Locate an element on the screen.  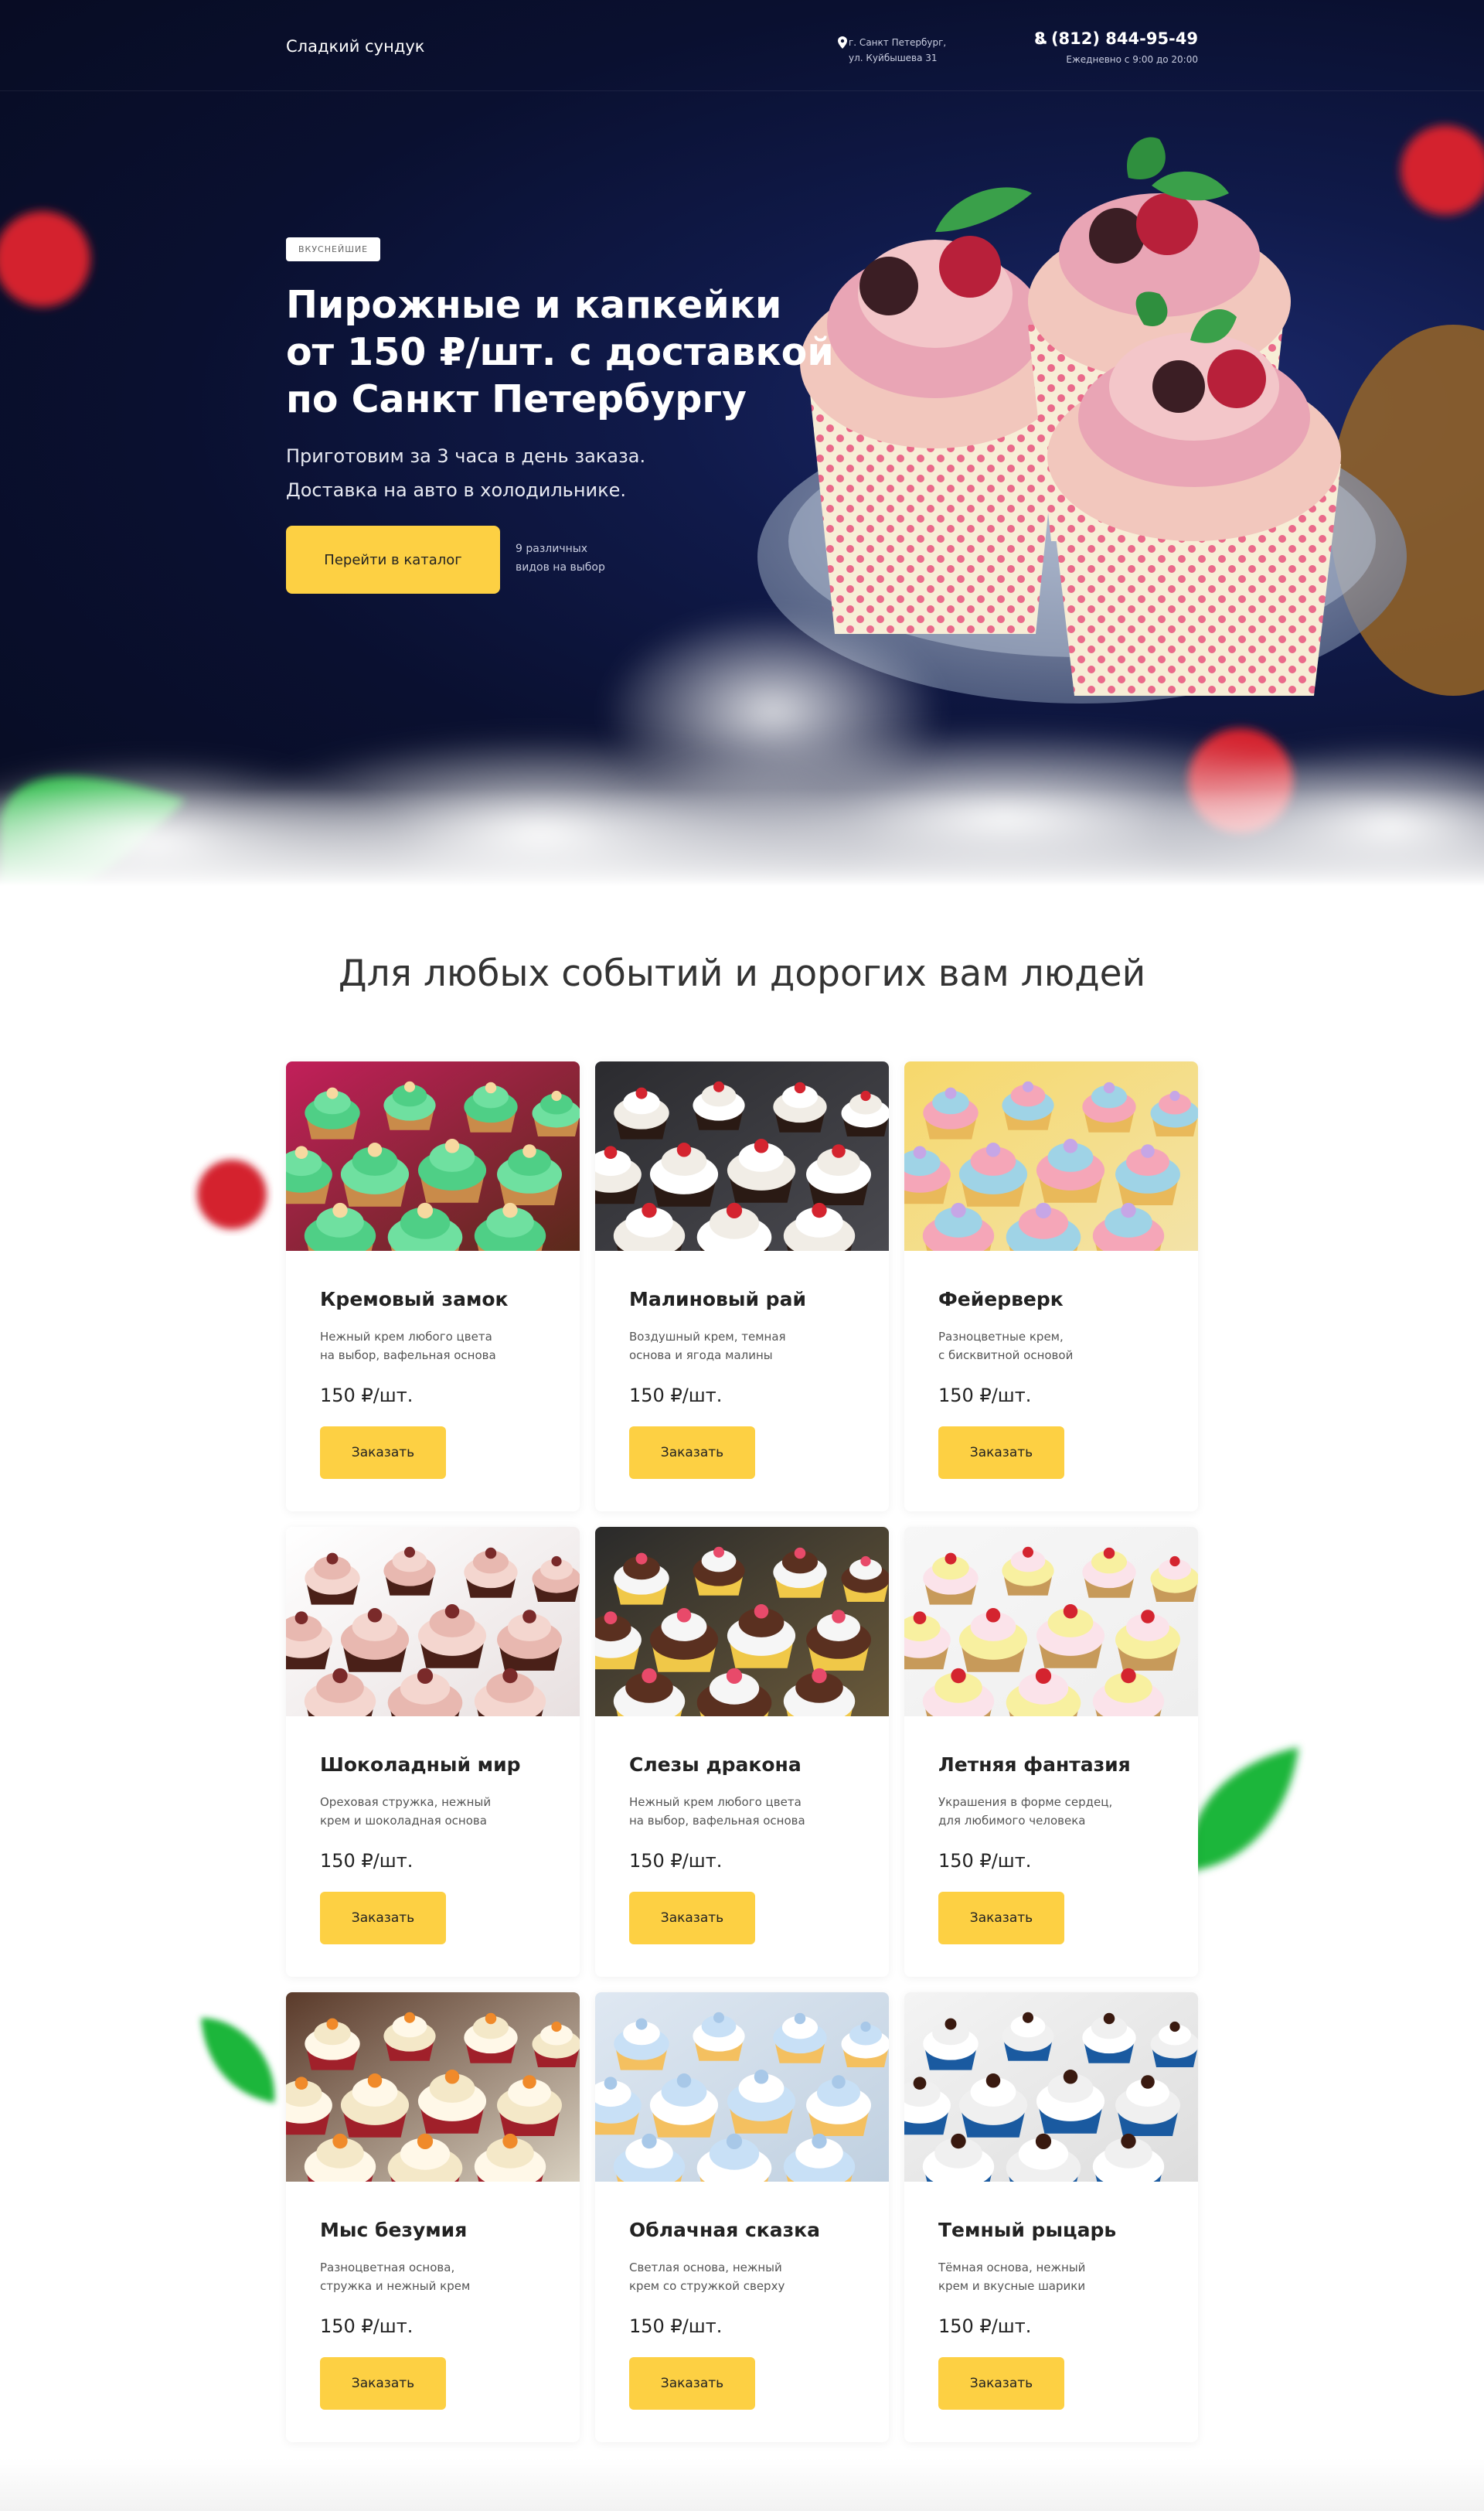
address: г. Санкт Петербург, ул. Куйбышева 31 is located at coordinates (892, 50).